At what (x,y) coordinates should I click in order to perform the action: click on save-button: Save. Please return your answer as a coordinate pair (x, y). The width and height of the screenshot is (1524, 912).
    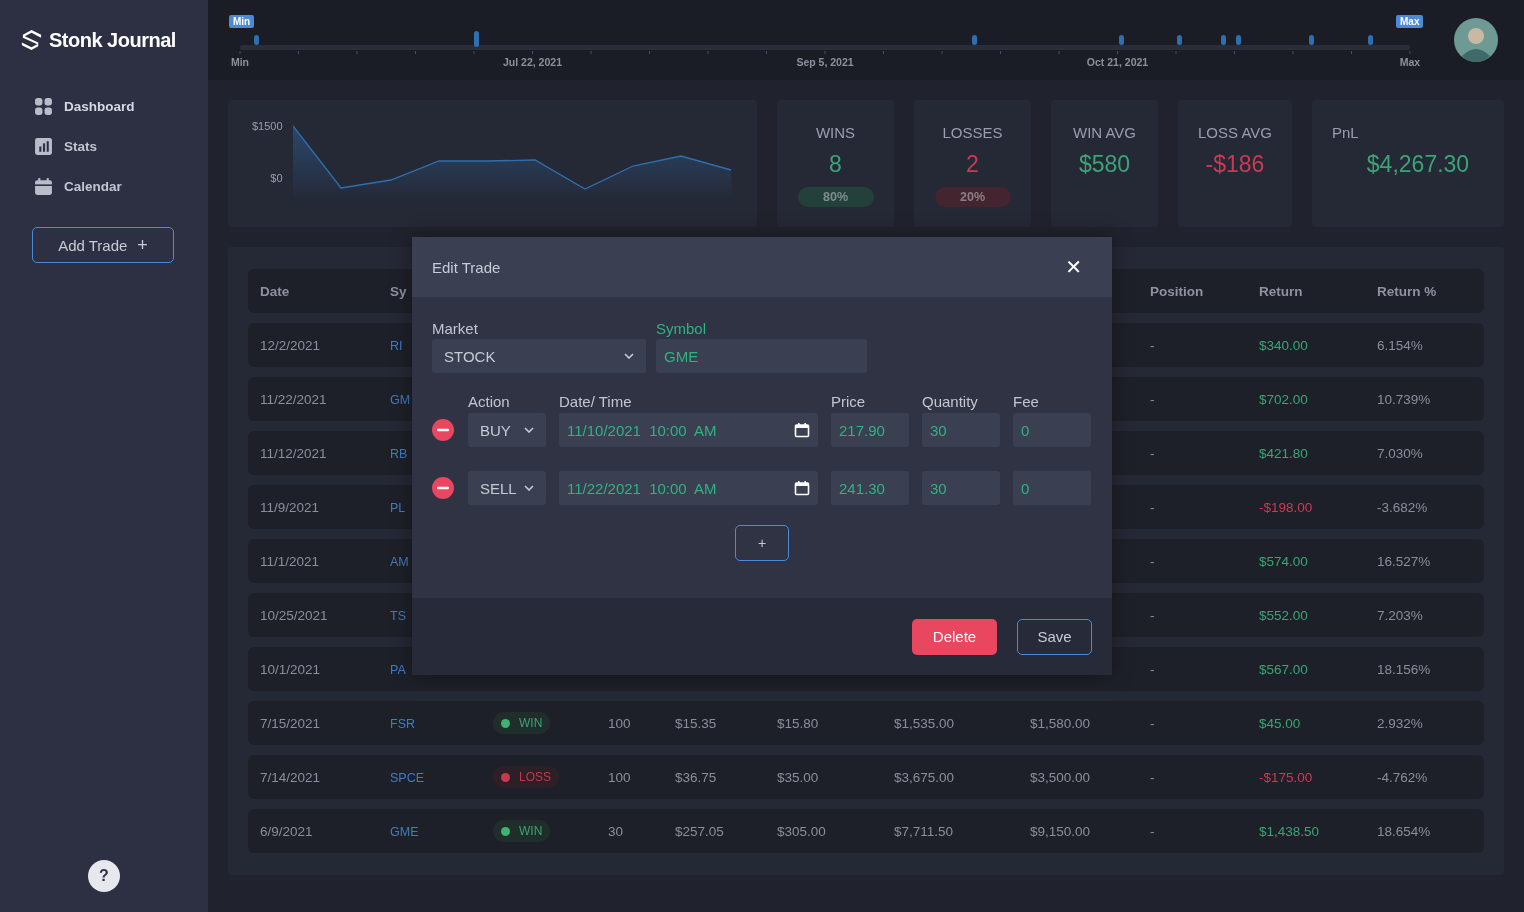
    Looking at the image, I should click on (1054, 636).